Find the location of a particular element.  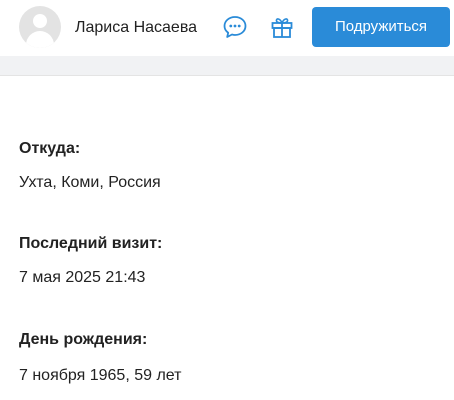

avatar-body-shape is located at coordinates (40, 39).